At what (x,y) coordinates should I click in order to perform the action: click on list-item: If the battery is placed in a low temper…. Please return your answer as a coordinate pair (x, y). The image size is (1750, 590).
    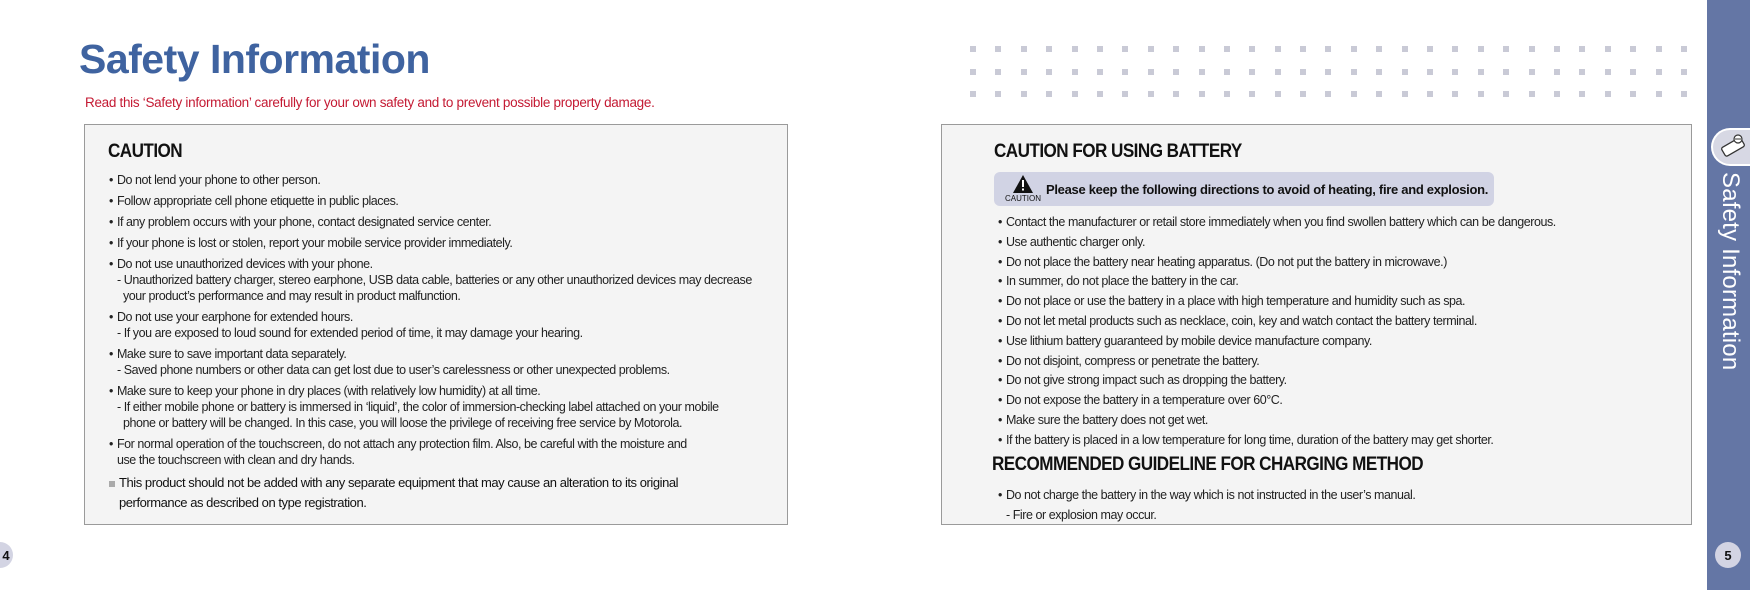
    Looking at the image, I should click on (1343, 441).